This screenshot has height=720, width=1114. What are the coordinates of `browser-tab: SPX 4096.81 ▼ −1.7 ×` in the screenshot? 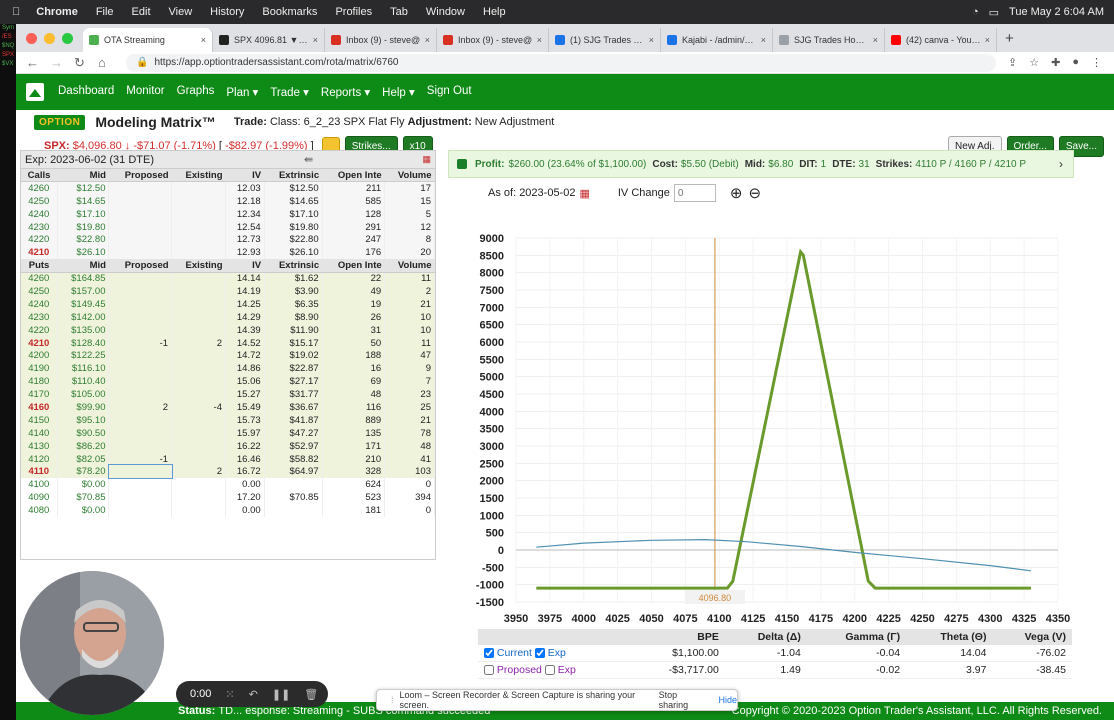 It's located at (269, 40).